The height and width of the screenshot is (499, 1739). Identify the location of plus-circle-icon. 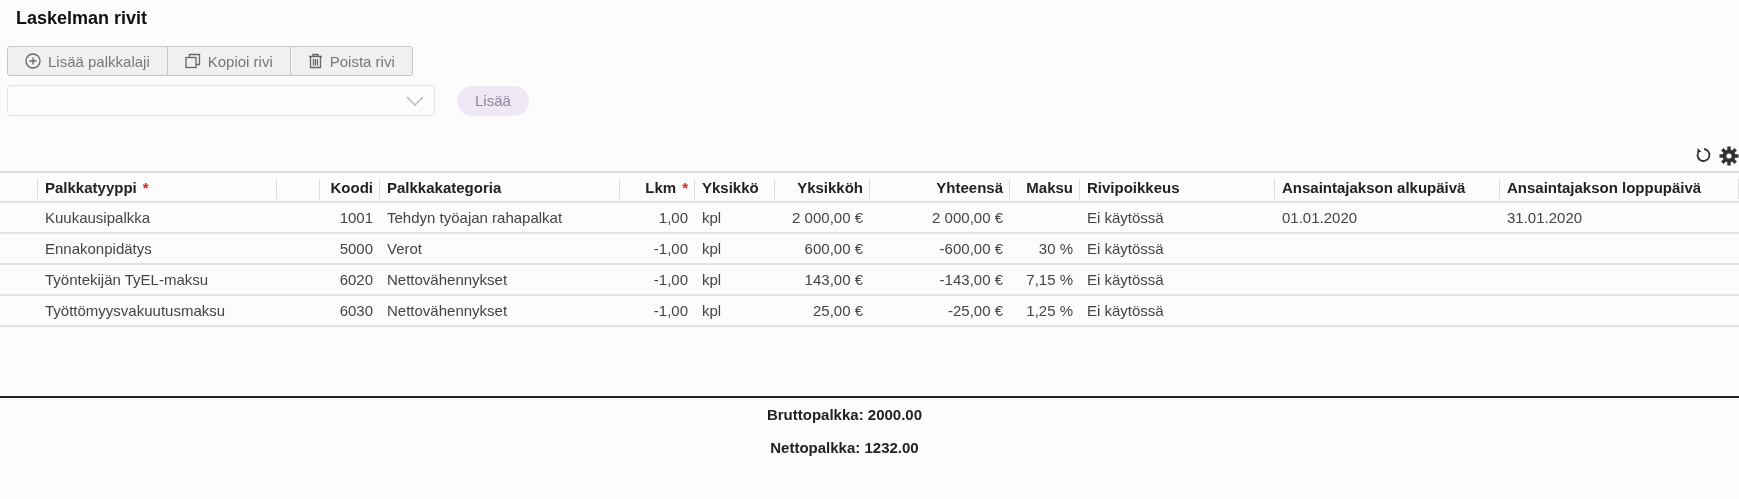
(33, 61).